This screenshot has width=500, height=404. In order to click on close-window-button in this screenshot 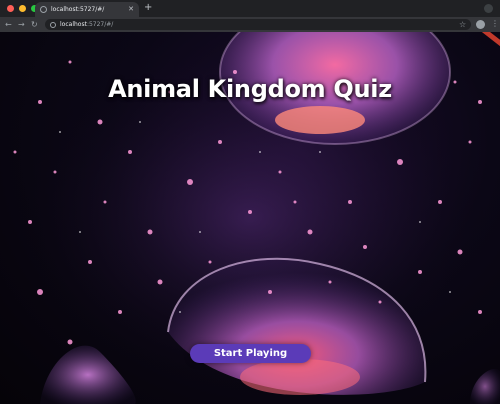, I will do `click(10, 8)`.